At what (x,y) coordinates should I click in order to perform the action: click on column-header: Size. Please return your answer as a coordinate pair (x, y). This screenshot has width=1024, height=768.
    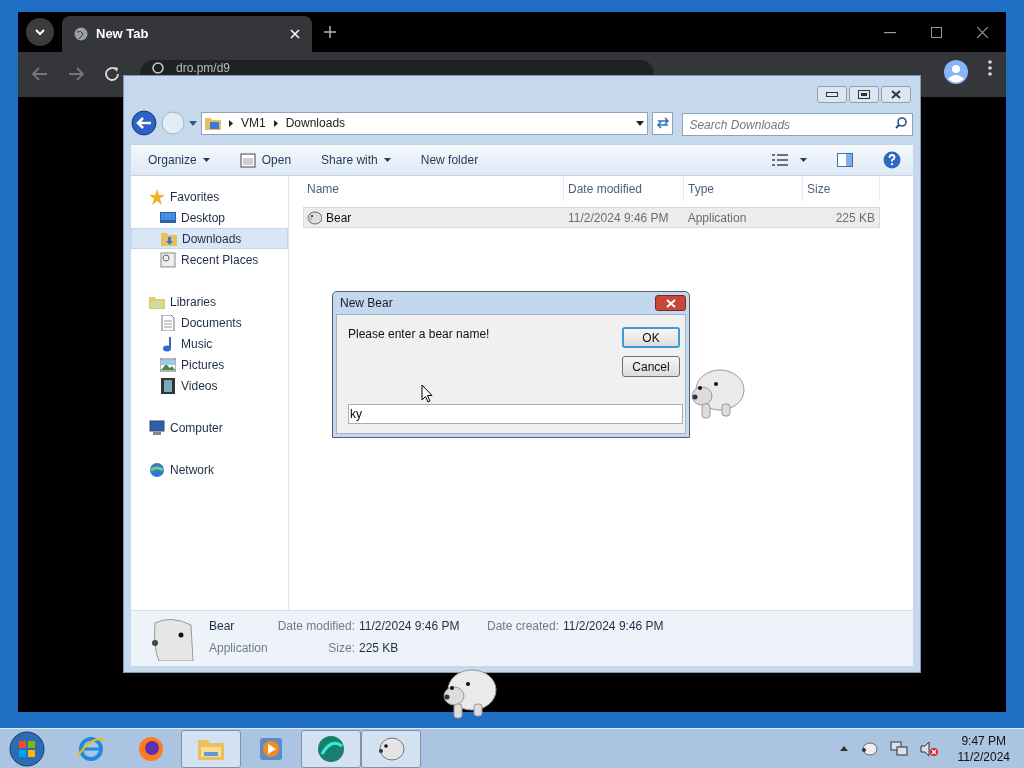
    Looking at the image, I should click on (841, 188).